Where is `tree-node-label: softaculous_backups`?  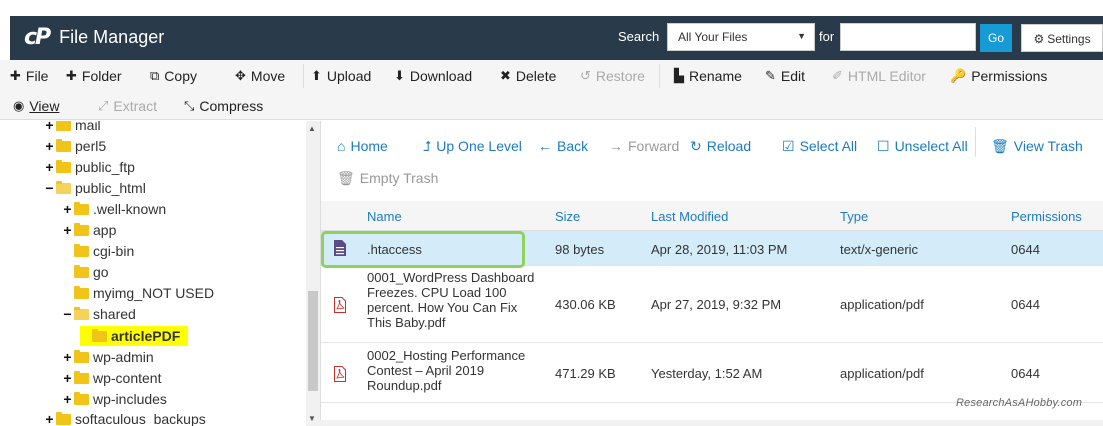
tree-node-label: softaculous_backups is located at coordinates (140, 418).